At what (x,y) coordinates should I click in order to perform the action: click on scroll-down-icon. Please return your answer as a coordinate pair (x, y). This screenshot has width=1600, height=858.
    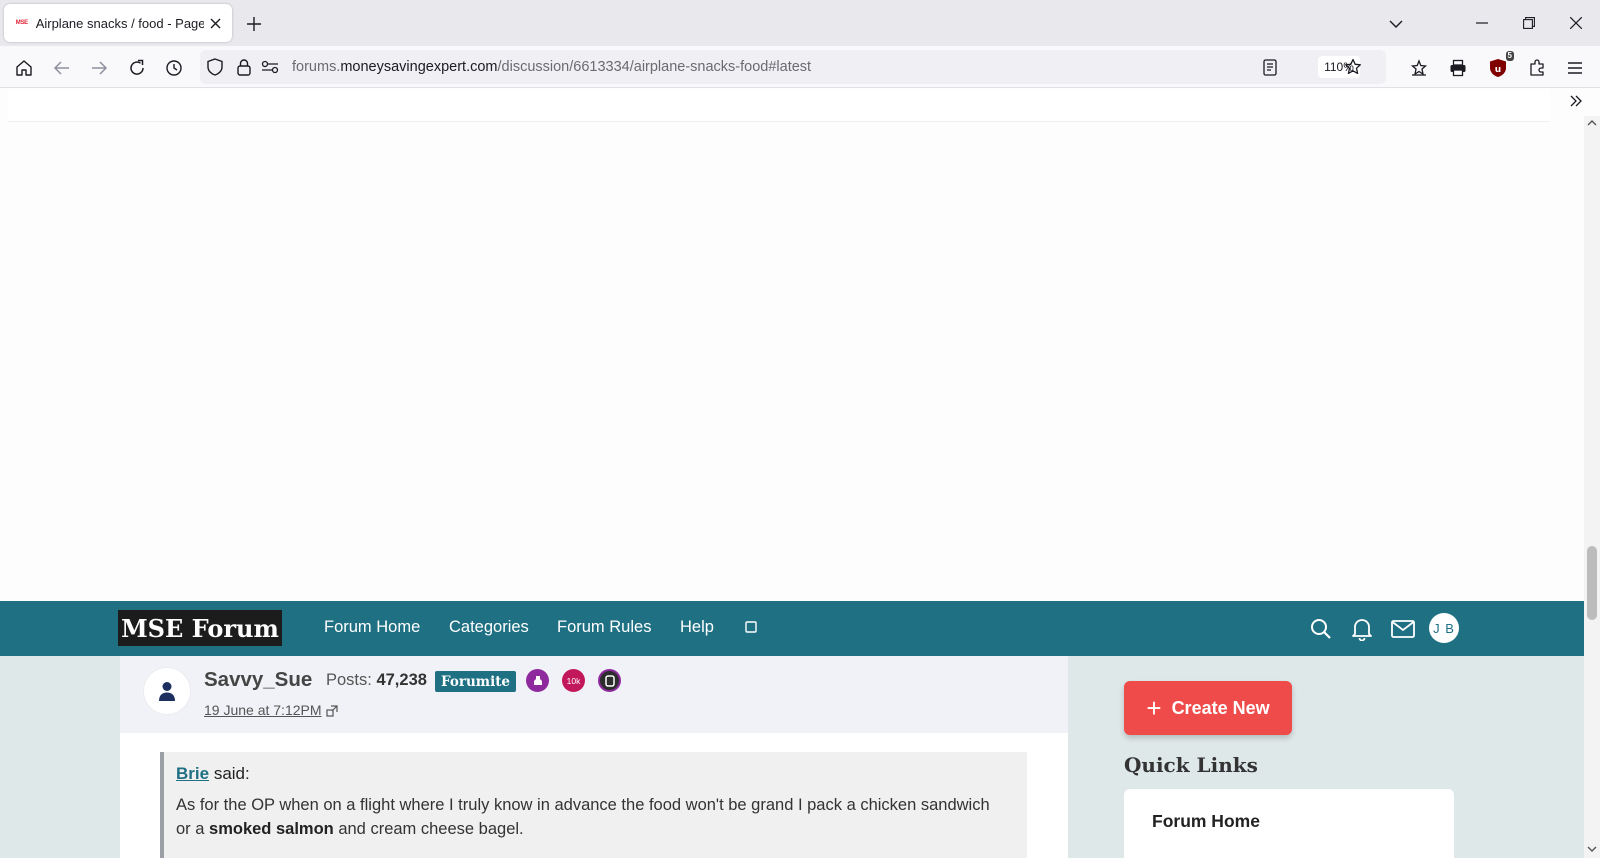
    Looking at the image, I should click on (1592, 849).